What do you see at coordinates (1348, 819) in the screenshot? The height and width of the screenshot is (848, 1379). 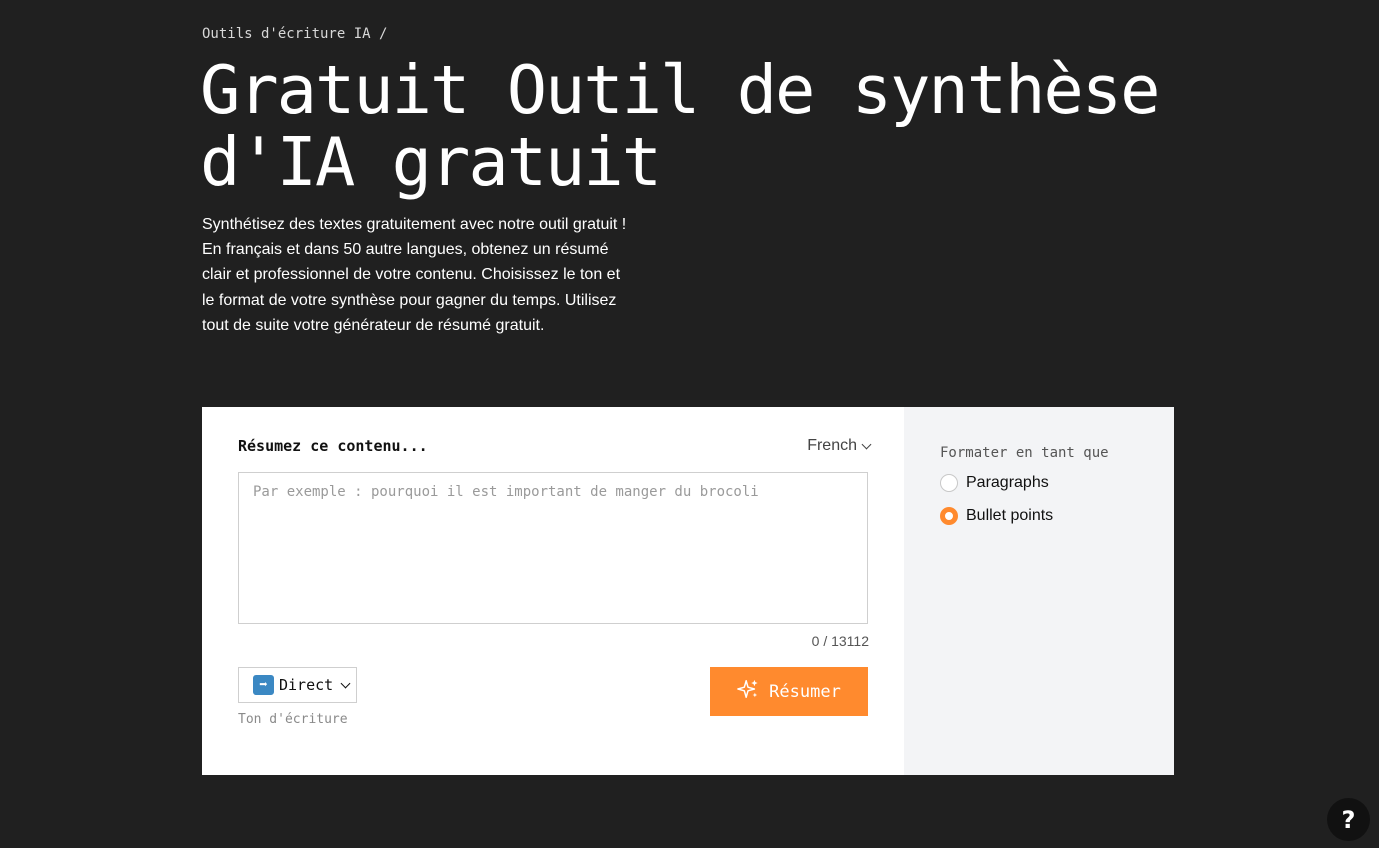 I see `help-button: ?` at bounding box center [1348, 819].